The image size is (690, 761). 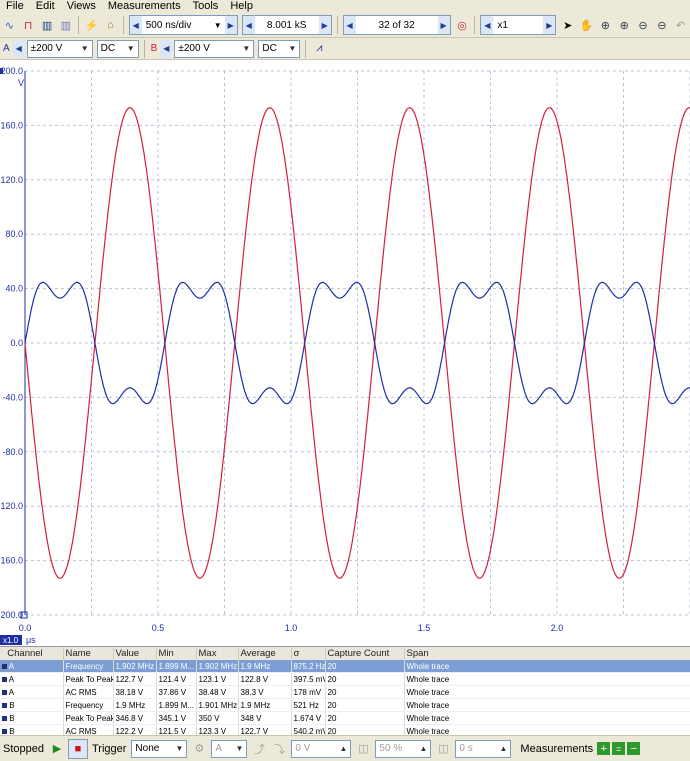 I want to click on measurement-cell: Frequency, so click(x=88, y=666).